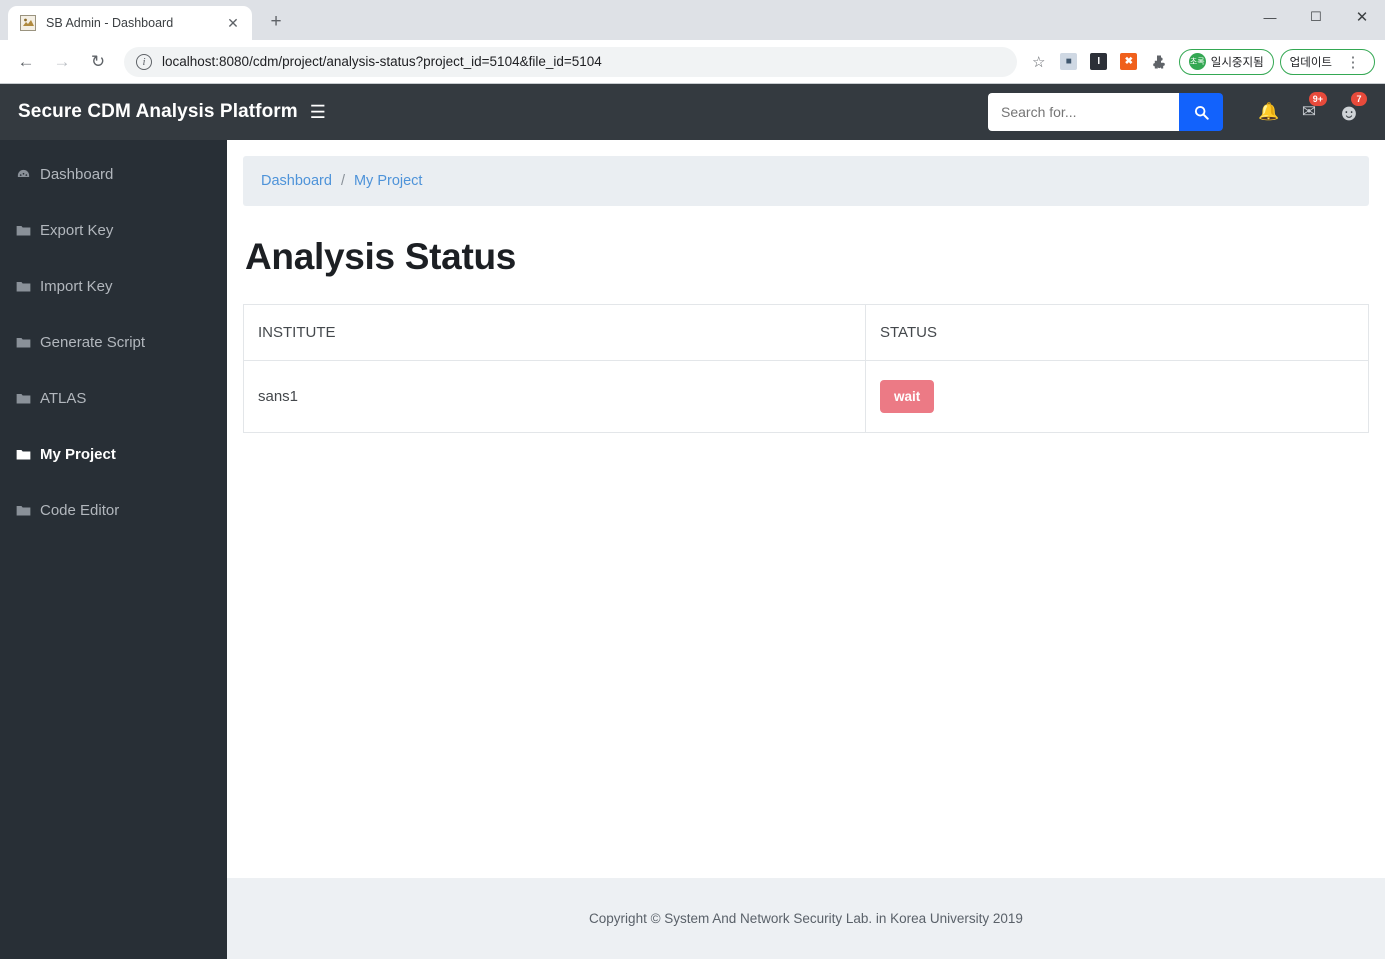  I want to click on browser-tab-title: SB Admin - Dashboard, so click(110, 23).